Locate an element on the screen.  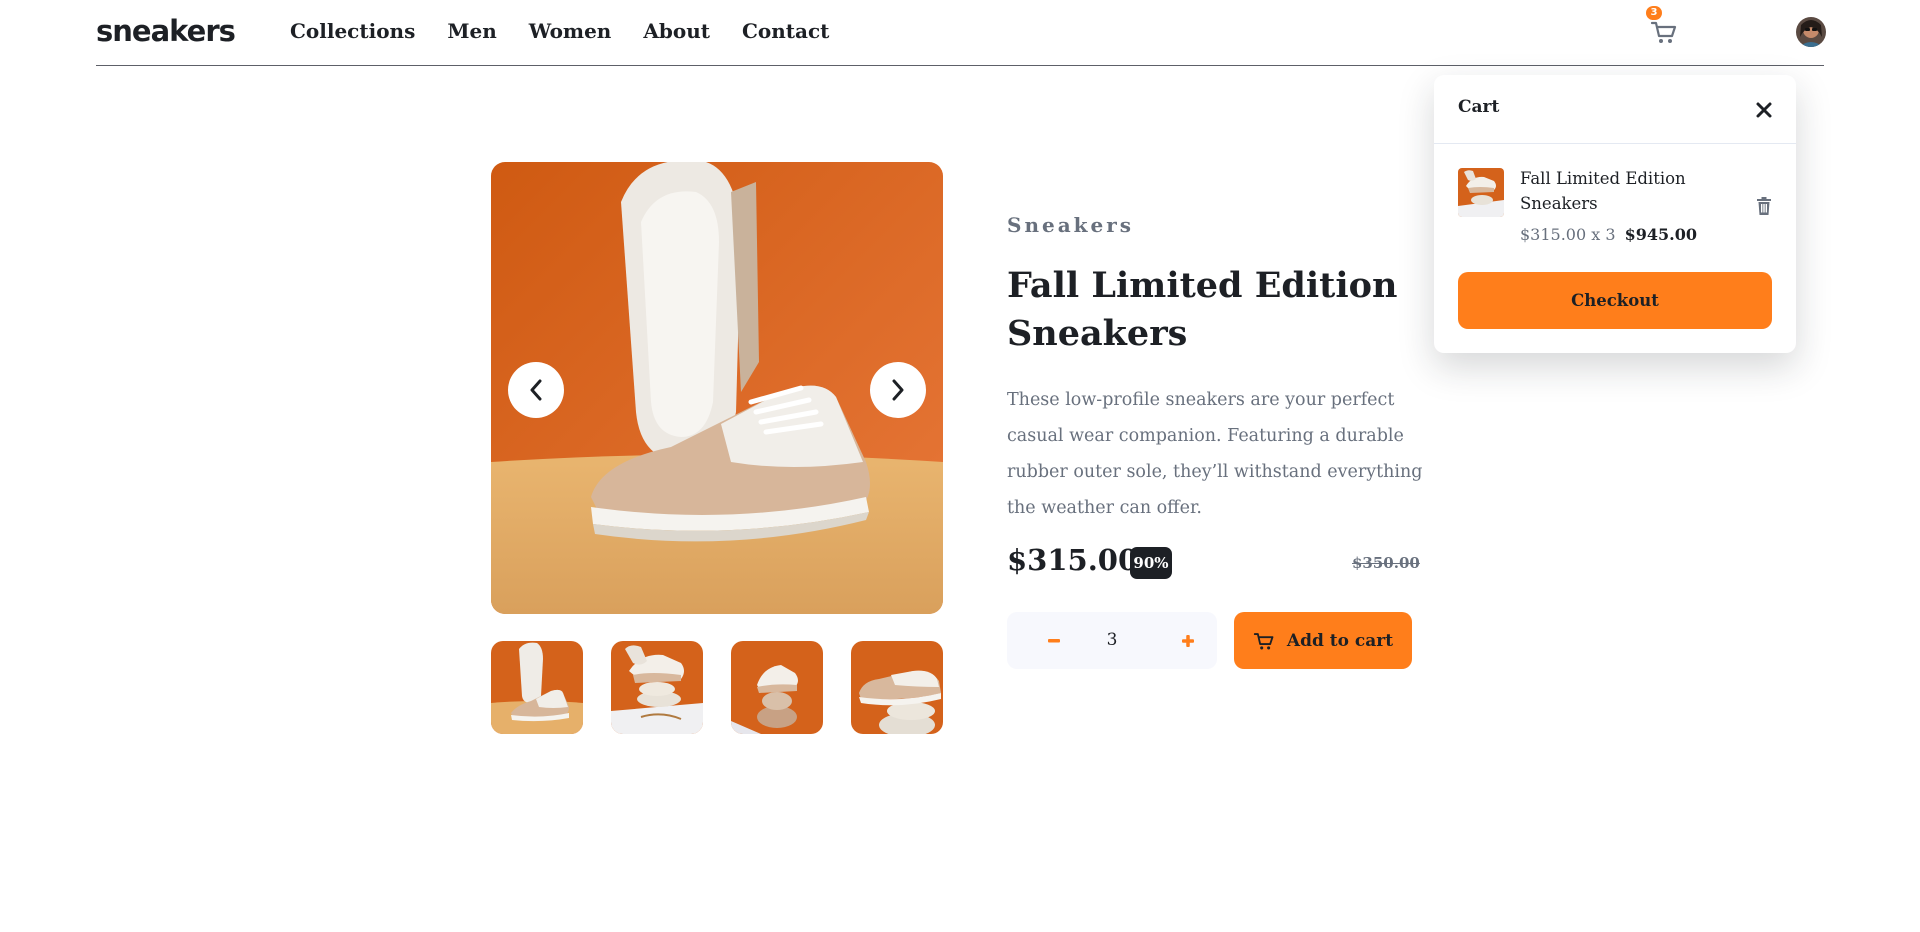
previous-image-button is located at coordinates (536, 390).